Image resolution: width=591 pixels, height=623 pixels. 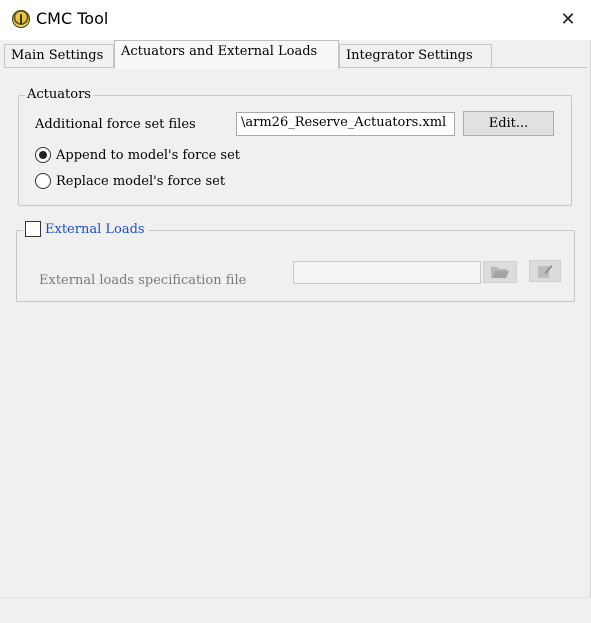 I want to click on append-radio, so click(x=43, y=155).